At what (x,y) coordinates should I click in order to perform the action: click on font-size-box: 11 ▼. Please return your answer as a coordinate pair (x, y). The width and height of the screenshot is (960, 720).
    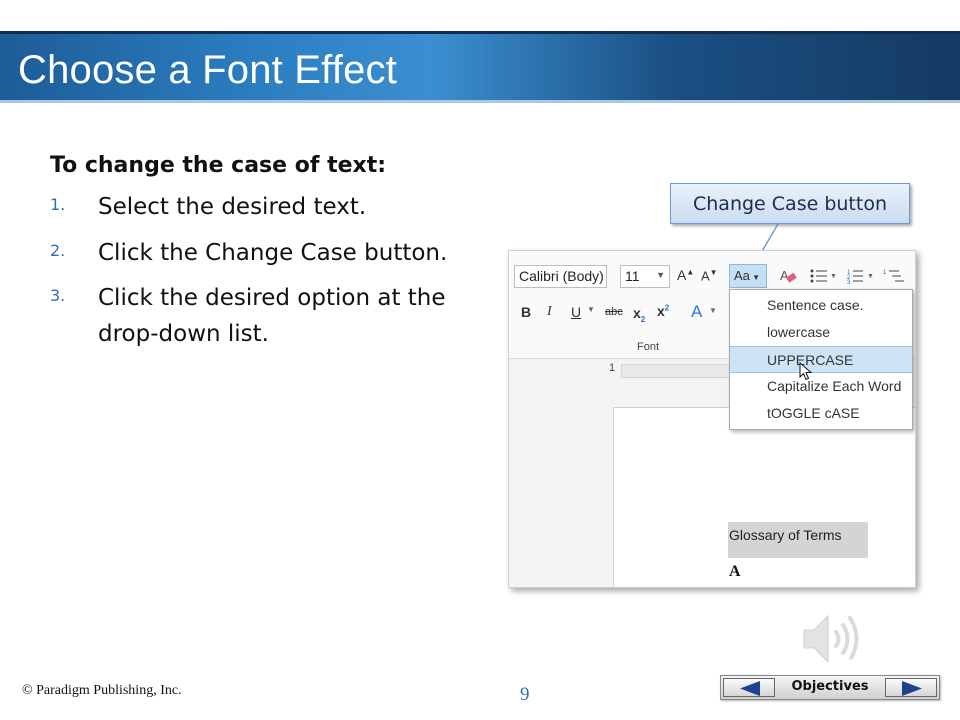
    Looking at the image, I should click on (645, 276).